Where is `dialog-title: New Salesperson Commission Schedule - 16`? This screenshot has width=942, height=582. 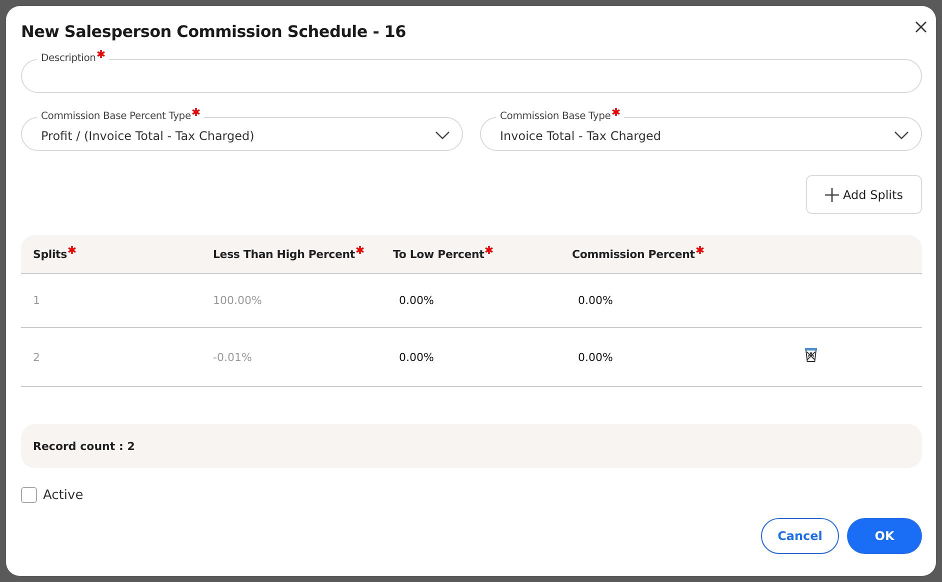
dialog-title: New Salesperson Commission Schedule - 16 is located at coordinates (213, 31).